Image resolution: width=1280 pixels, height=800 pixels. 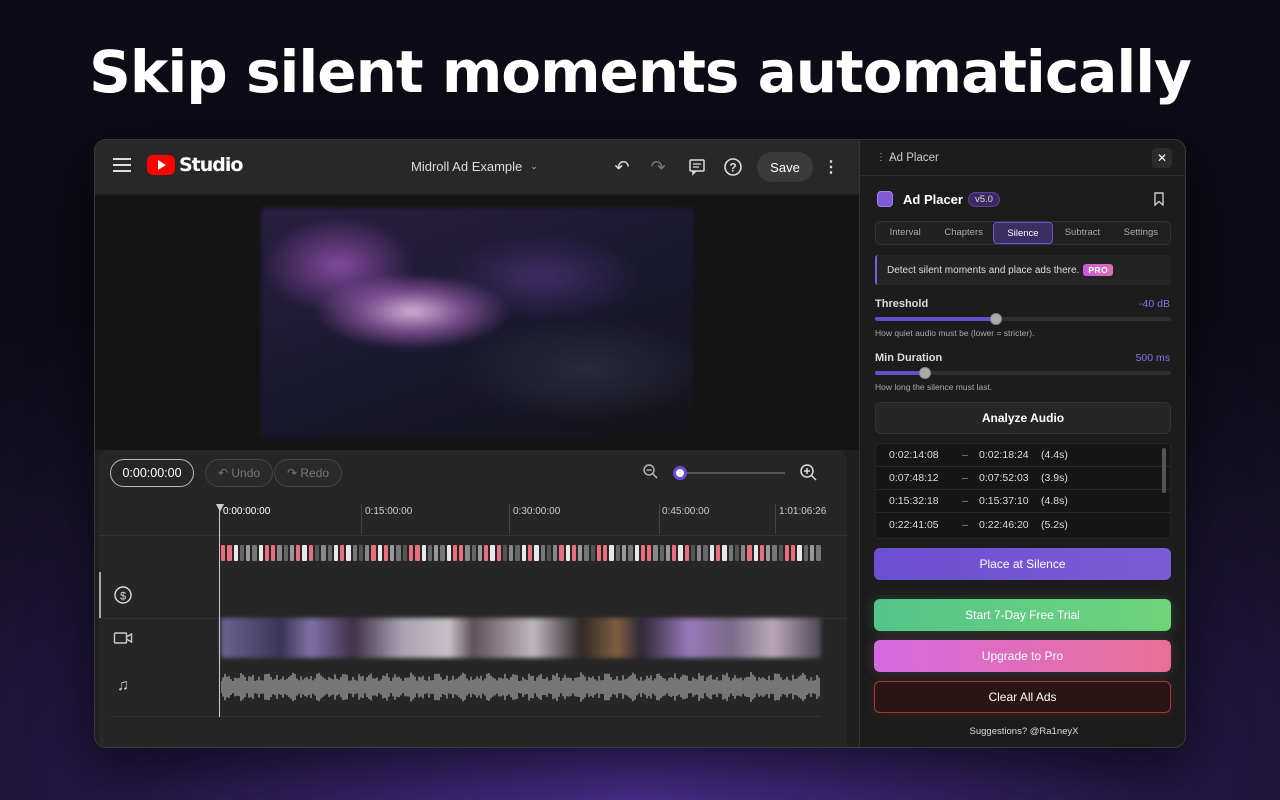 What do you see at coordinates (733, 167) in the screenshot?
I see `help-icon: ?` at bounding box center [733, 167].